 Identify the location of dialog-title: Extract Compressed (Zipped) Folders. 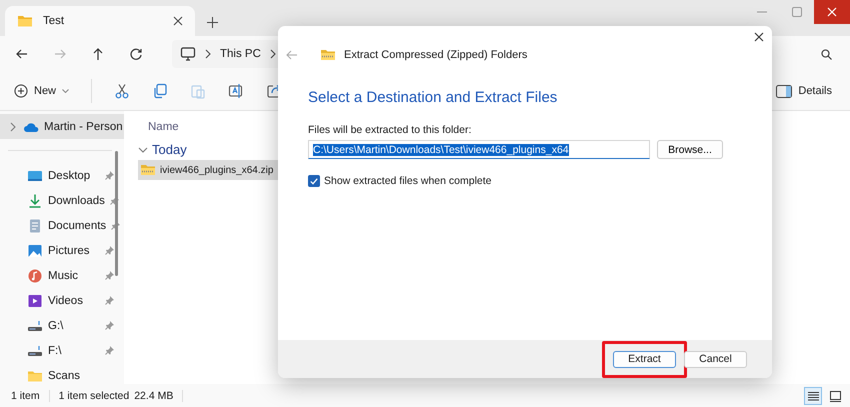
(436, 55).